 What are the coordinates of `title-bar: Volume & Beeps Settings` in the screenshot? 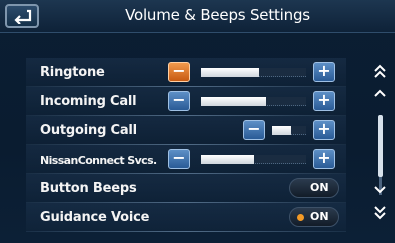 It's located at (197, 16).